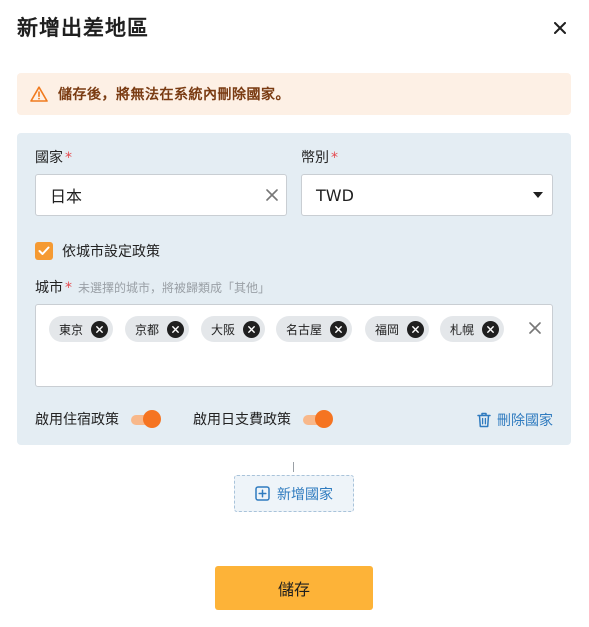 The width and height of the screenshot is (589, 627). What do you see at coordinates (161, 195) in the screenshot?
I see `country-select: 日本` at bounding box center [161, 195].